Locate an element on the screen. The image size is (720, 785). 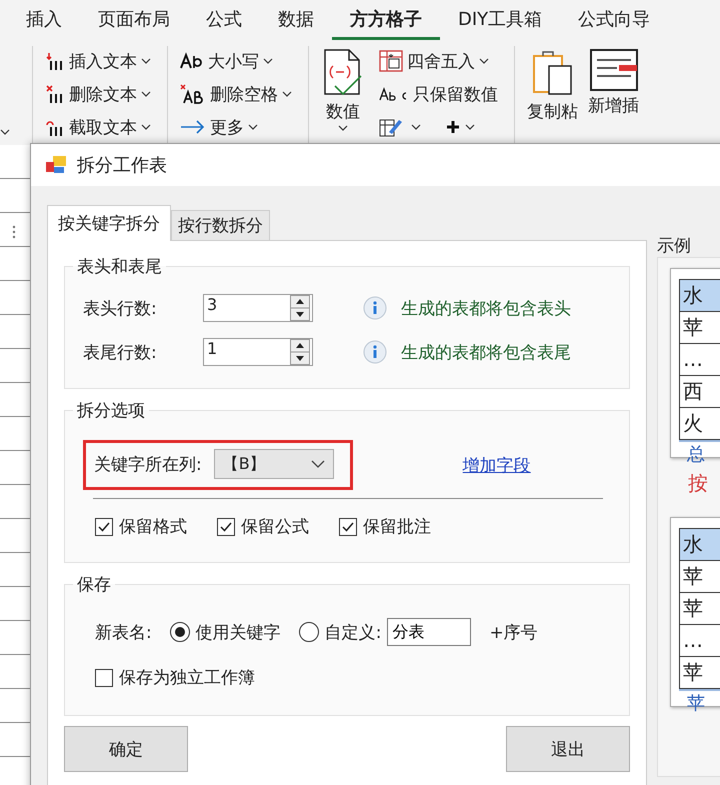
suffix-label: +序号 is located at coordinates (513, 633).